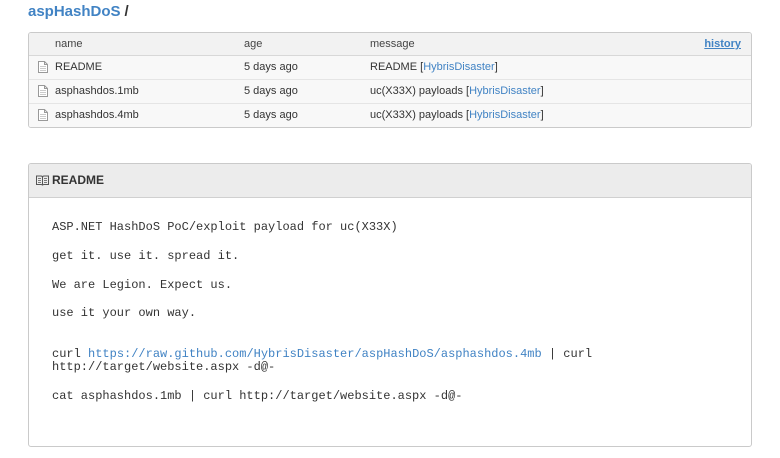  Describe the element at coordinates (124, 313) in the screenshot. I see `readme-line-usage: use it your own way.` at that location.